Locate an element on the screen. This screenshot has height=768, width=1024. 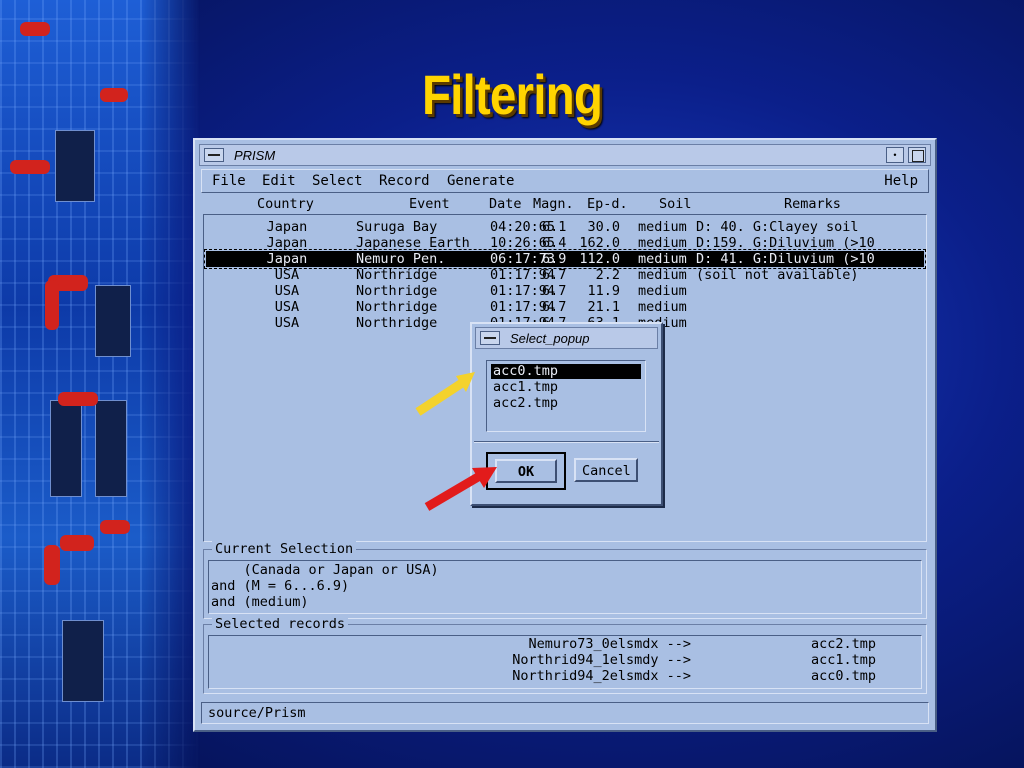
red-arrow is located at coordinates (460, 489).